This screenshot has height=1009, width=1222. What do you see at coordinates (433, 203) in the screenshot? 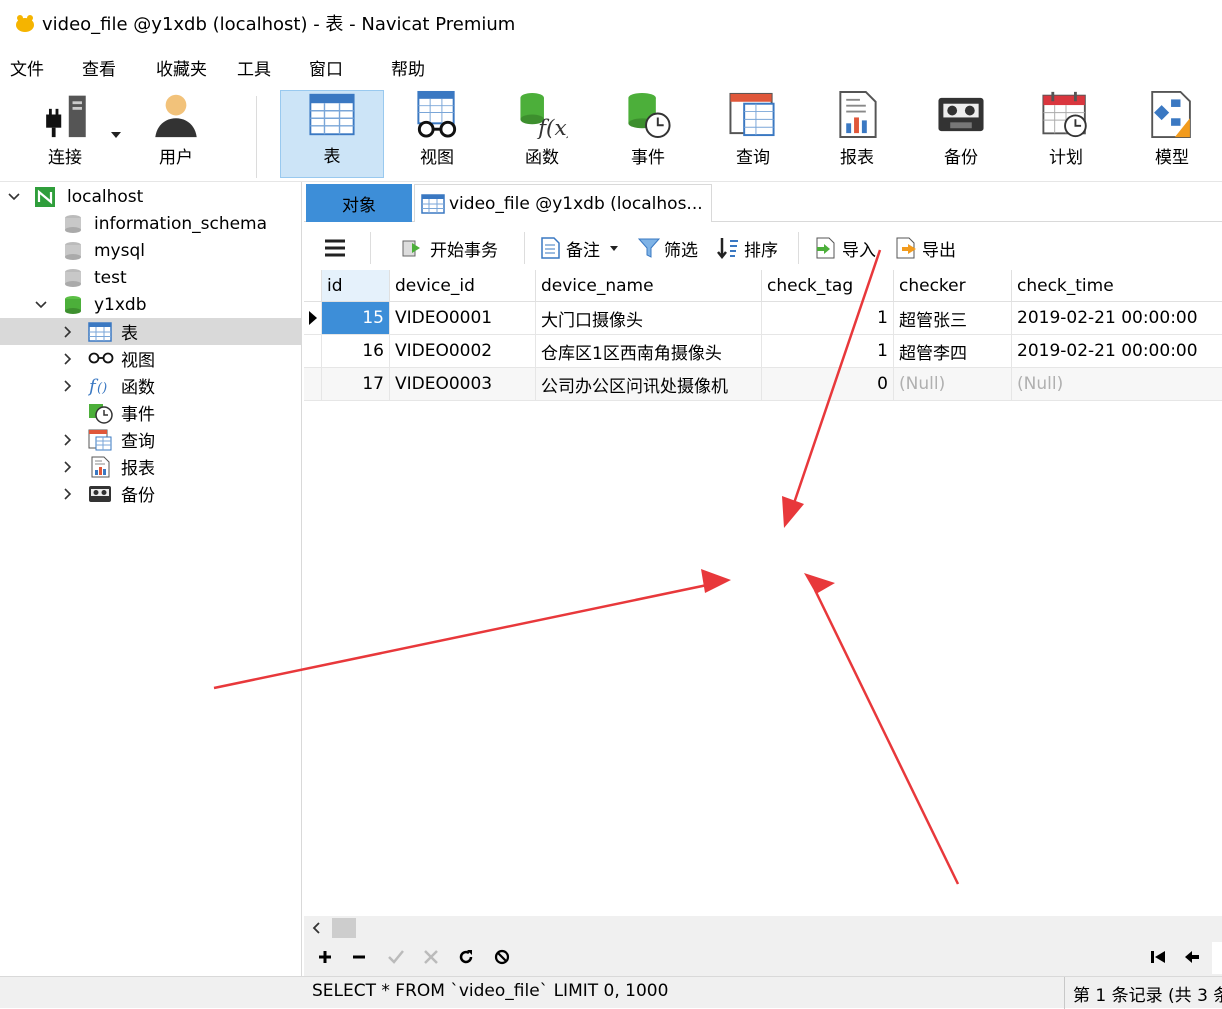
I see `table-icon` at bounding box center [433, 203].